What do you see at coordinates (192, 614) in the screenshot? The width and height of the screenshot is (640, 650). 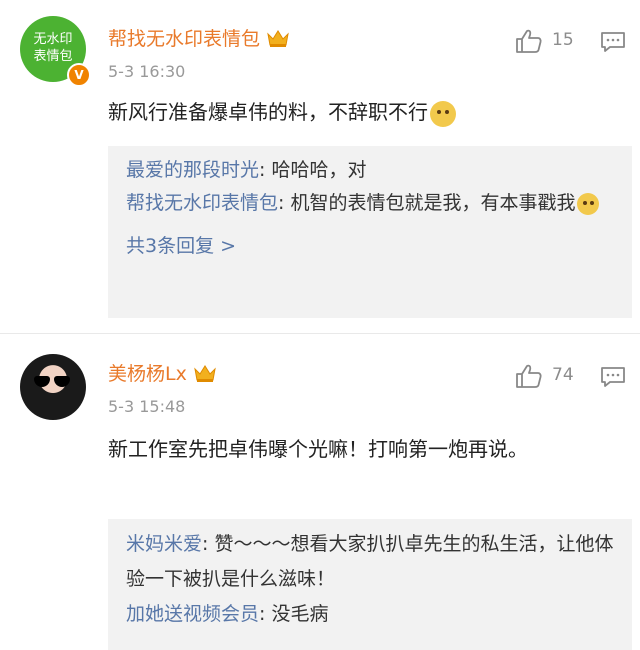 I see `reply-username: 加她送视频会员` at bounding box center [192, 614].